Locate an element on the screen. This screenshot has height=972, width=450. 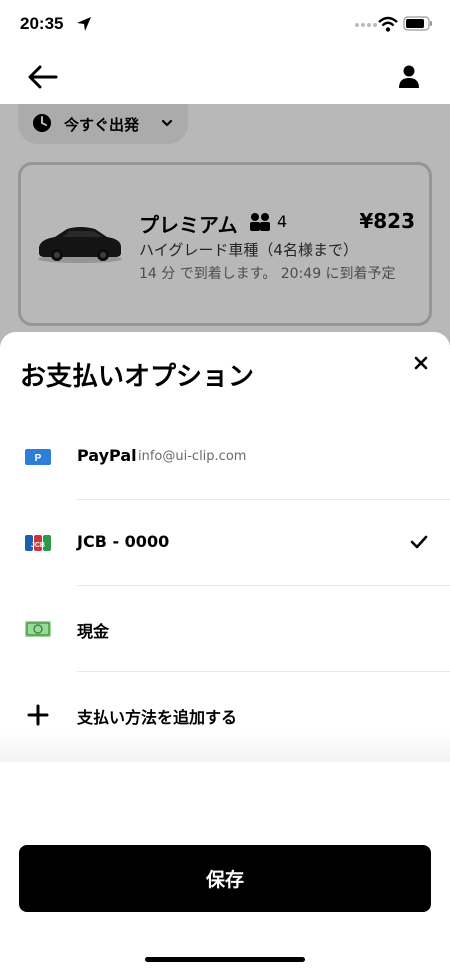
top-nav-bar is located at coordinates (225, 77).